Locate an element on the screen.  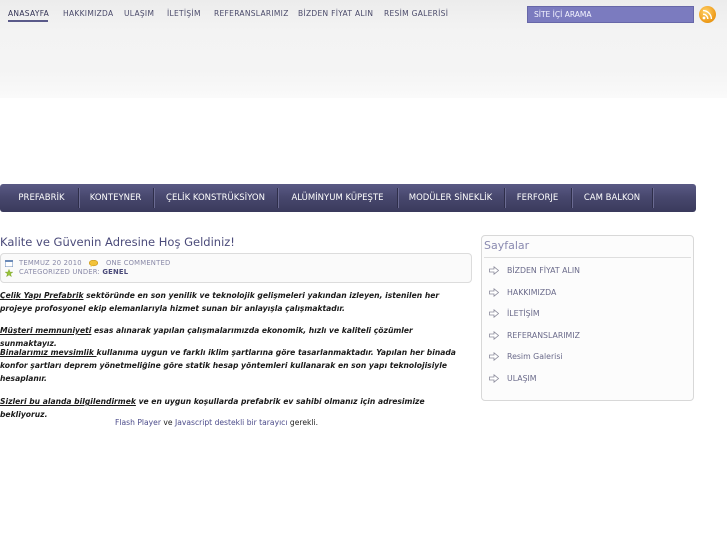
active-underline is located at coordinates (28, 21).